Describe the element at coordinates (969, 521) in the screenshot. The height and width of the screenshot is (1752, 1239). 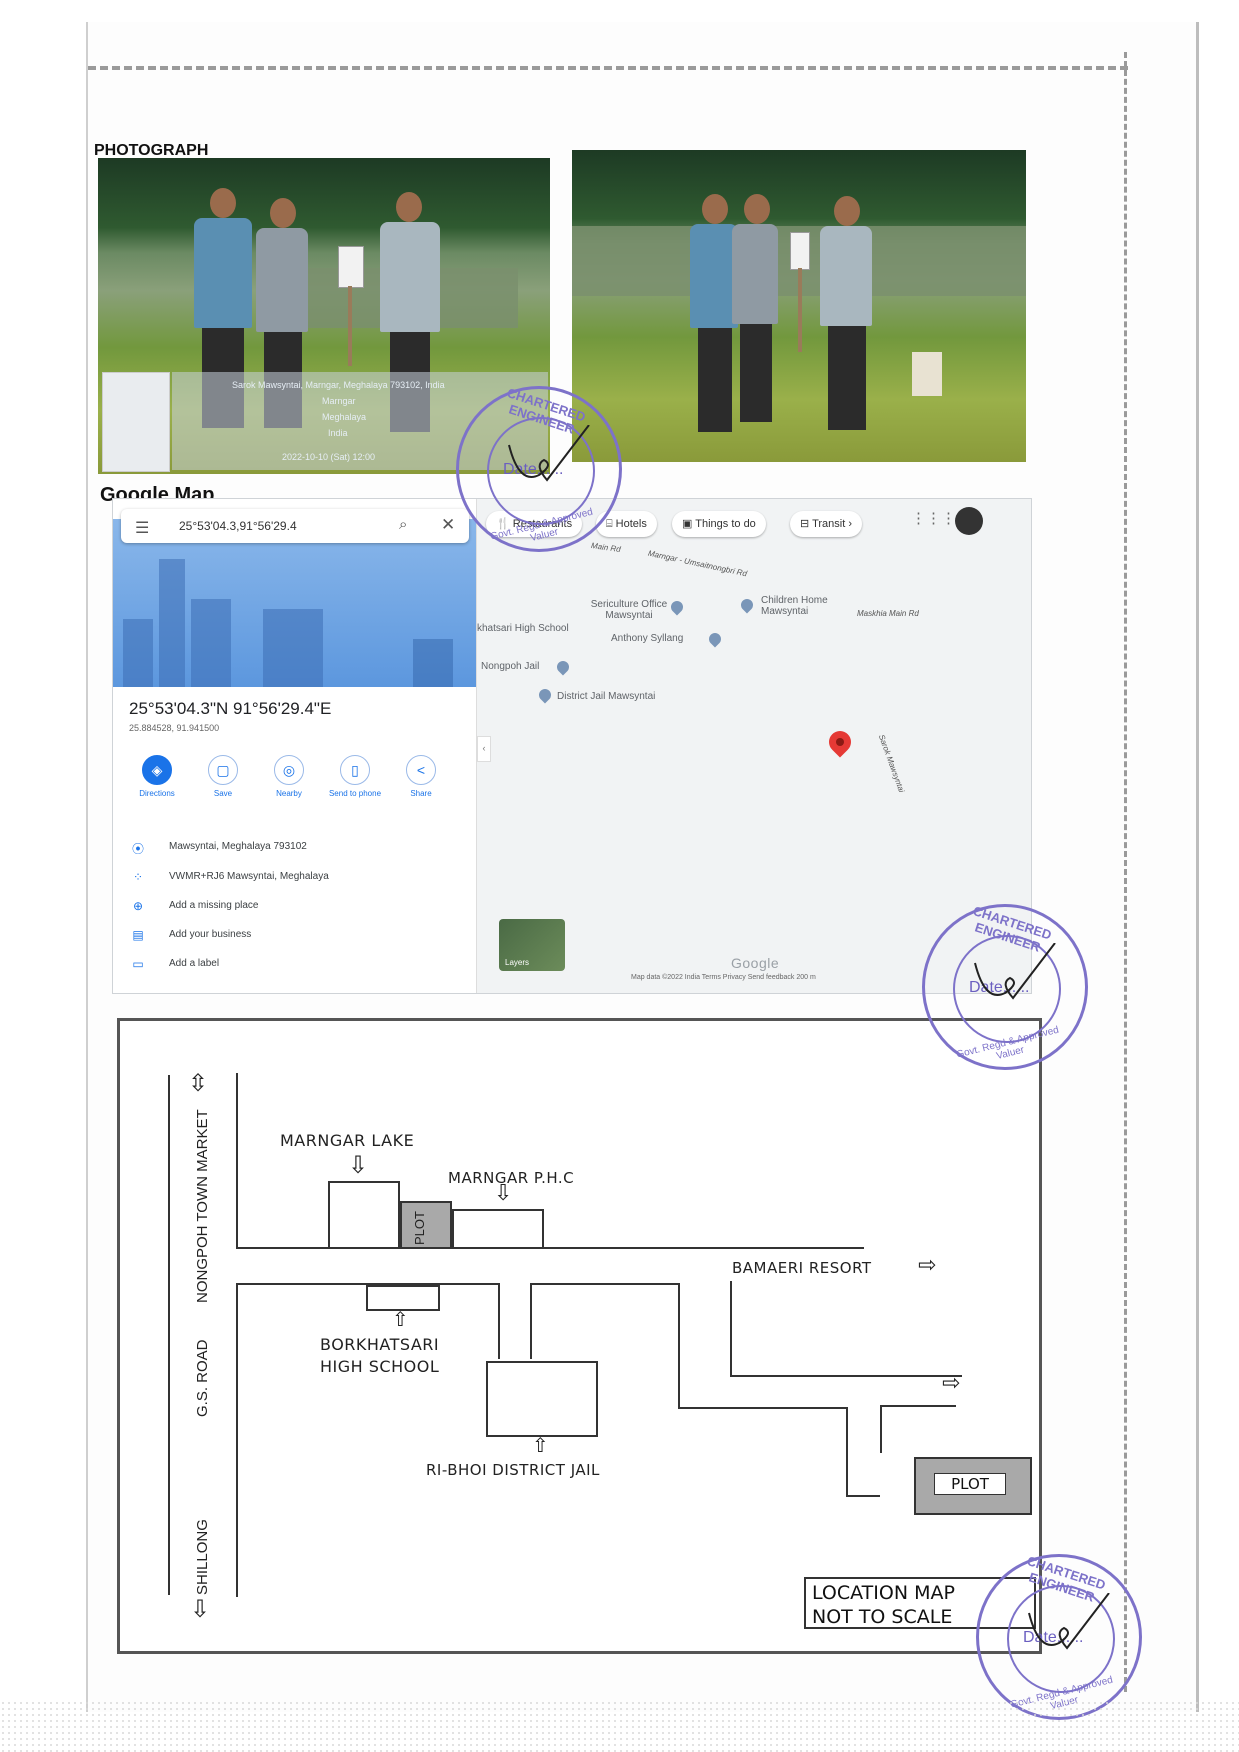
I see `account-avatar` at that location.